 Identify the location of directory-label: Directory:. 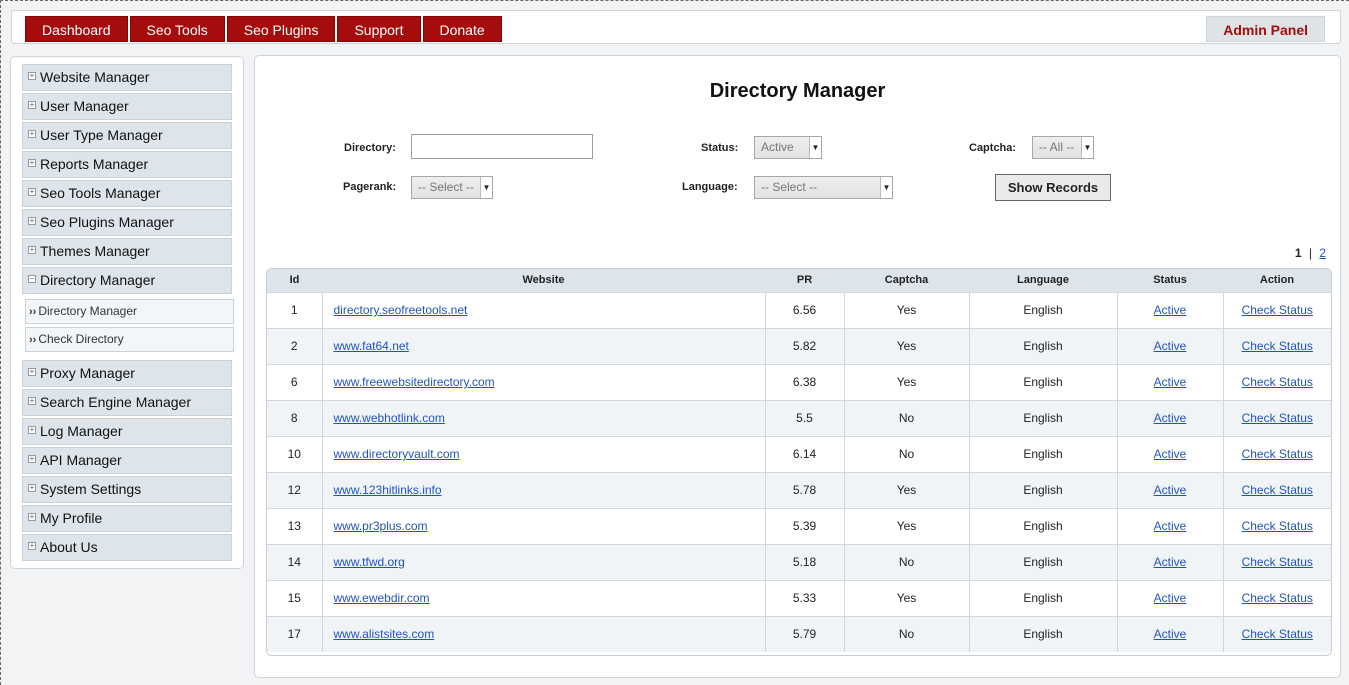
(370, 148).